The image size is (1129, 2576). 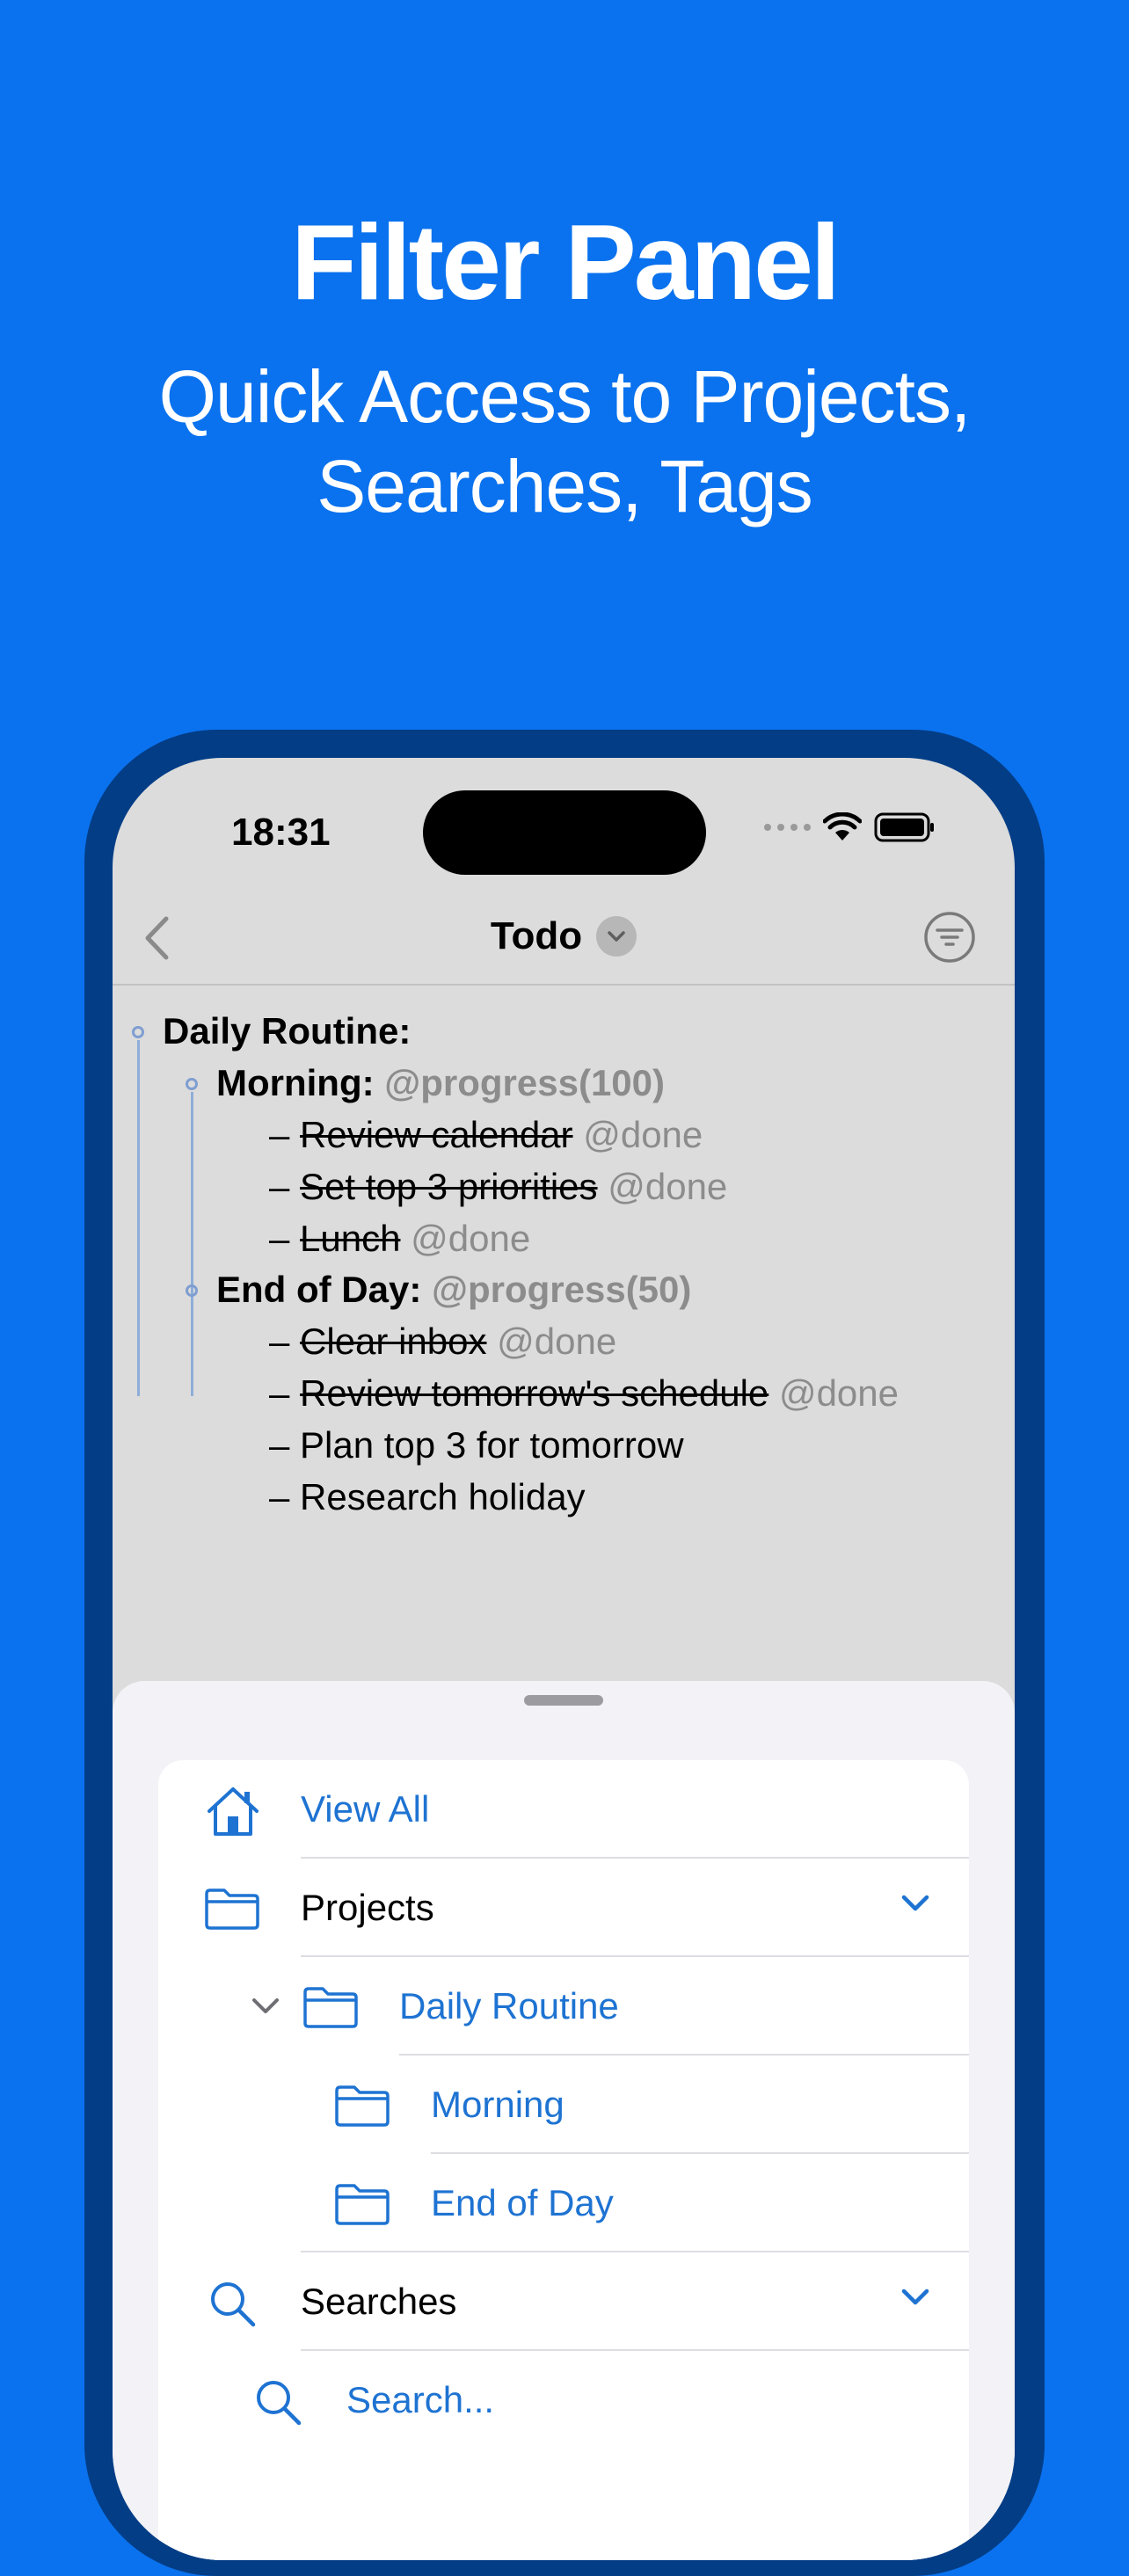 What do you see at coordinates (319, 1289) in the screenshot?
I see `project-title: End of Day:` at bounding box center [319, 1289].